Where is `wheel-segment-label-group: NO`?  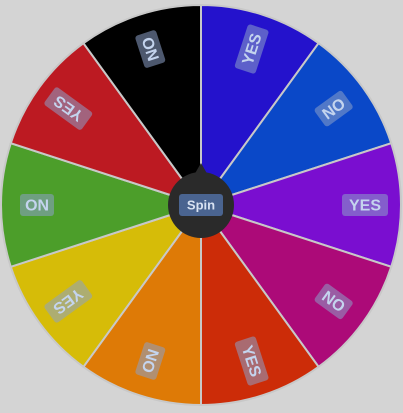
wheel-segment-label-group: NO is located at coordinates (37, 205).